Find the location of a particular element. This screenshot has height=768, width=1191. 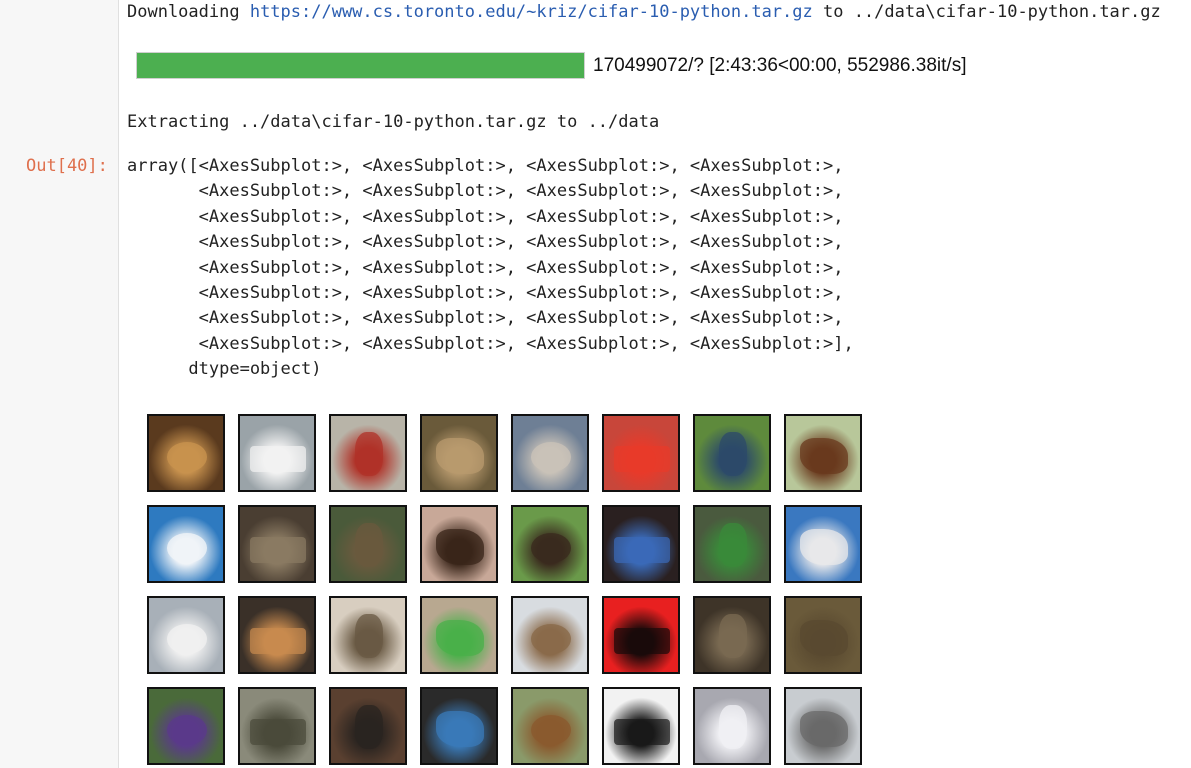

sample-image-ship is located at coordinates (186, 544).